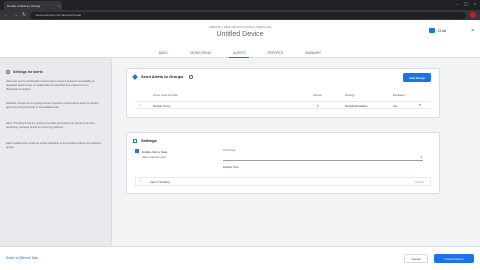 This screenshot has width=480, height=270. I want to click on column-header: Strategy, so click(350, 95).